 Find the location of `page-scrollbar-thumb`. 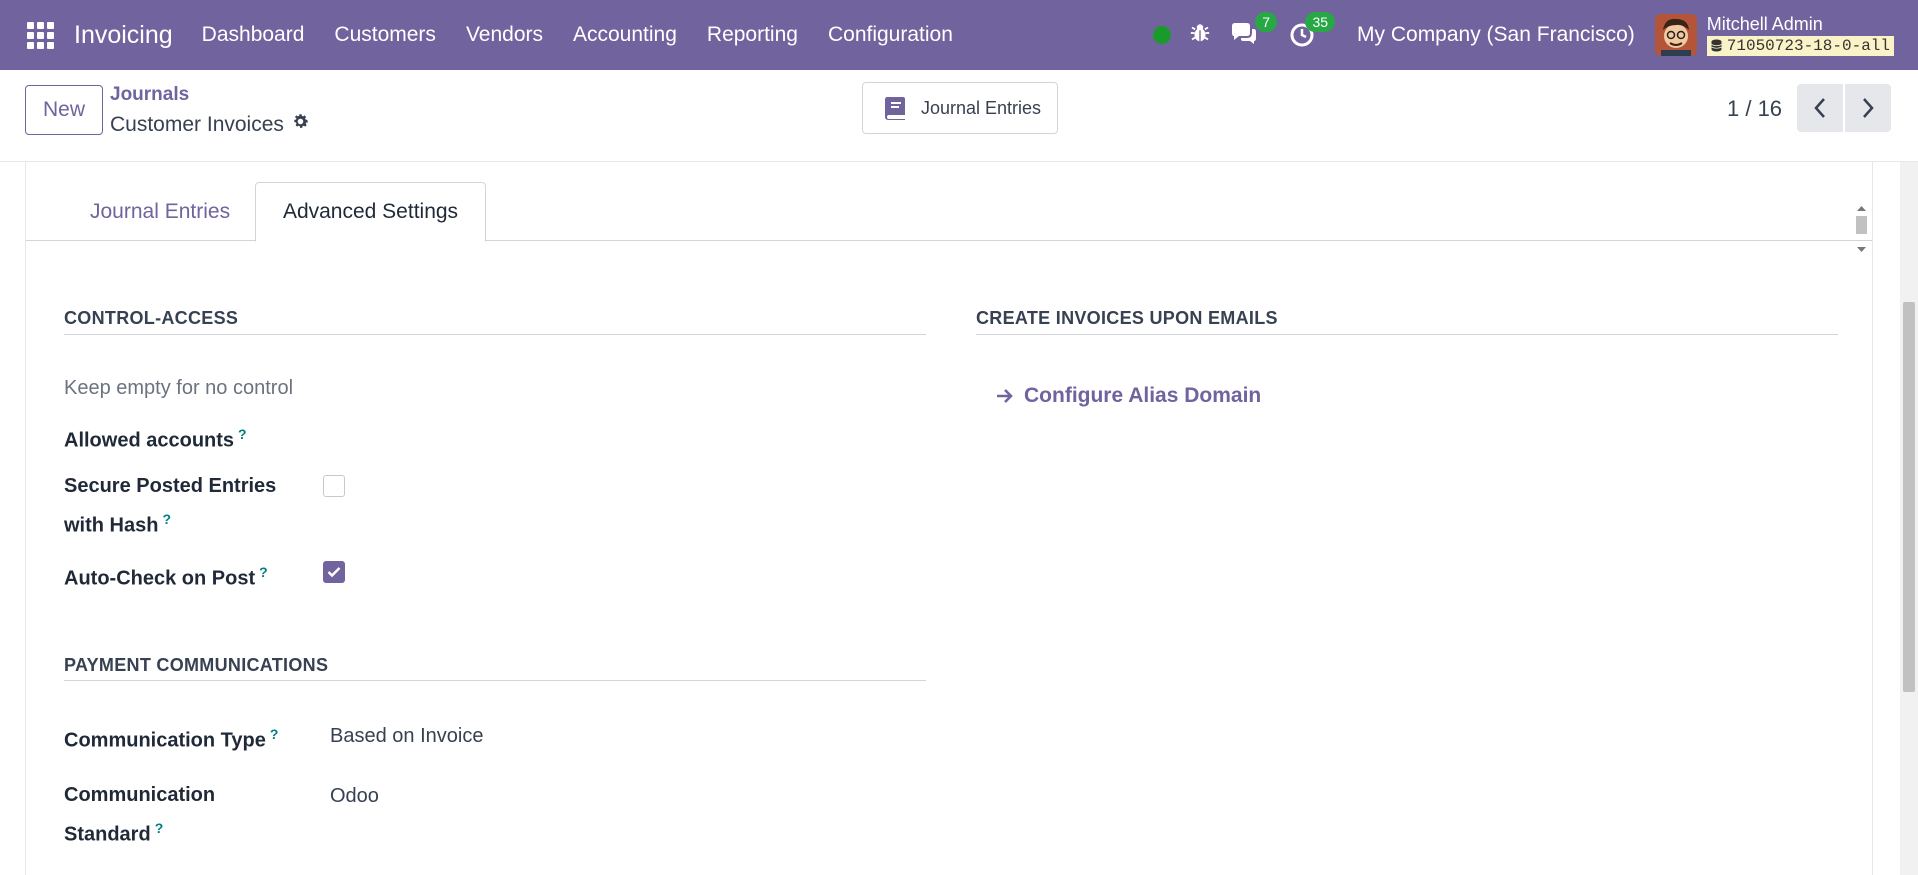

page-scrollbar-thumb is located at coordinates (1909, 497).